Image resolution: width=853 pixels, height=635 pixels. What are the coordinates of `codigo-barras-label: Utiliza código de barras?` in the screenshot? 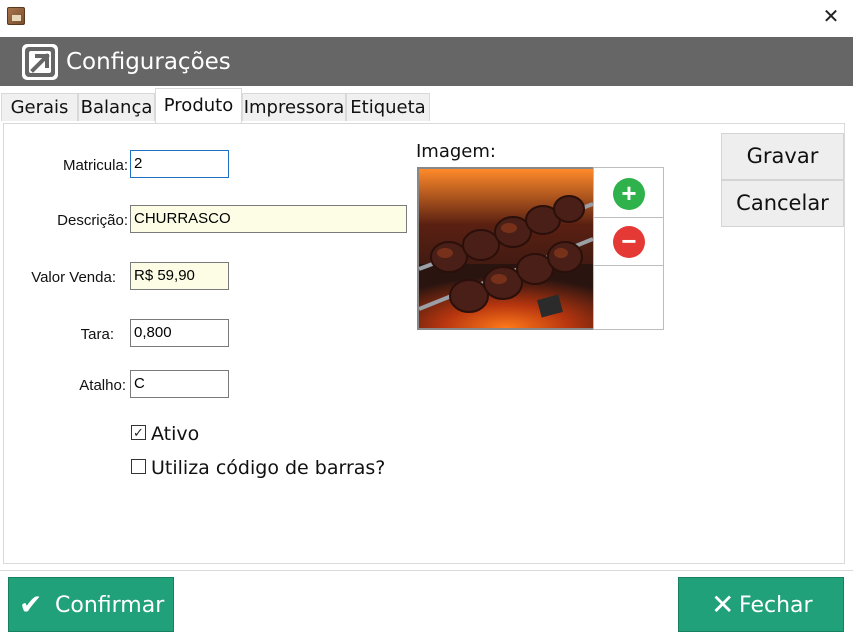 It's located at (268, 468).